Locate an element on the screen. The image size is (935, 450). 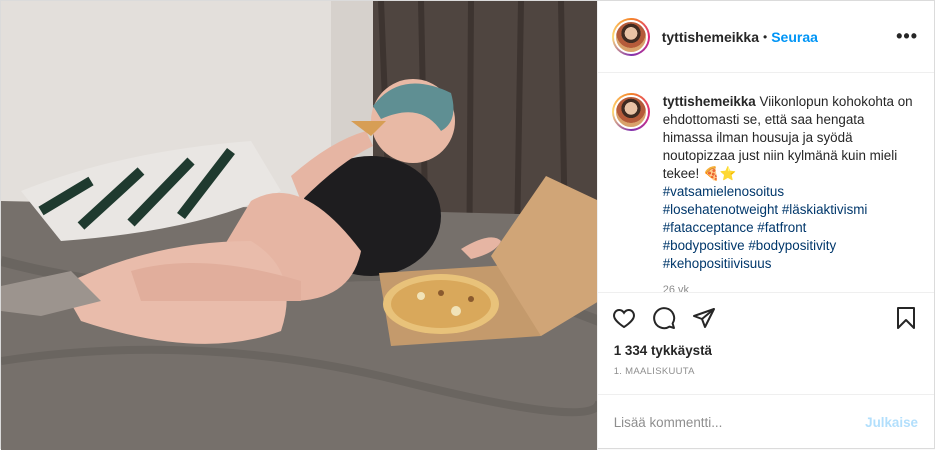
comment-box: Julkaise is located at coordinates (766, 422).